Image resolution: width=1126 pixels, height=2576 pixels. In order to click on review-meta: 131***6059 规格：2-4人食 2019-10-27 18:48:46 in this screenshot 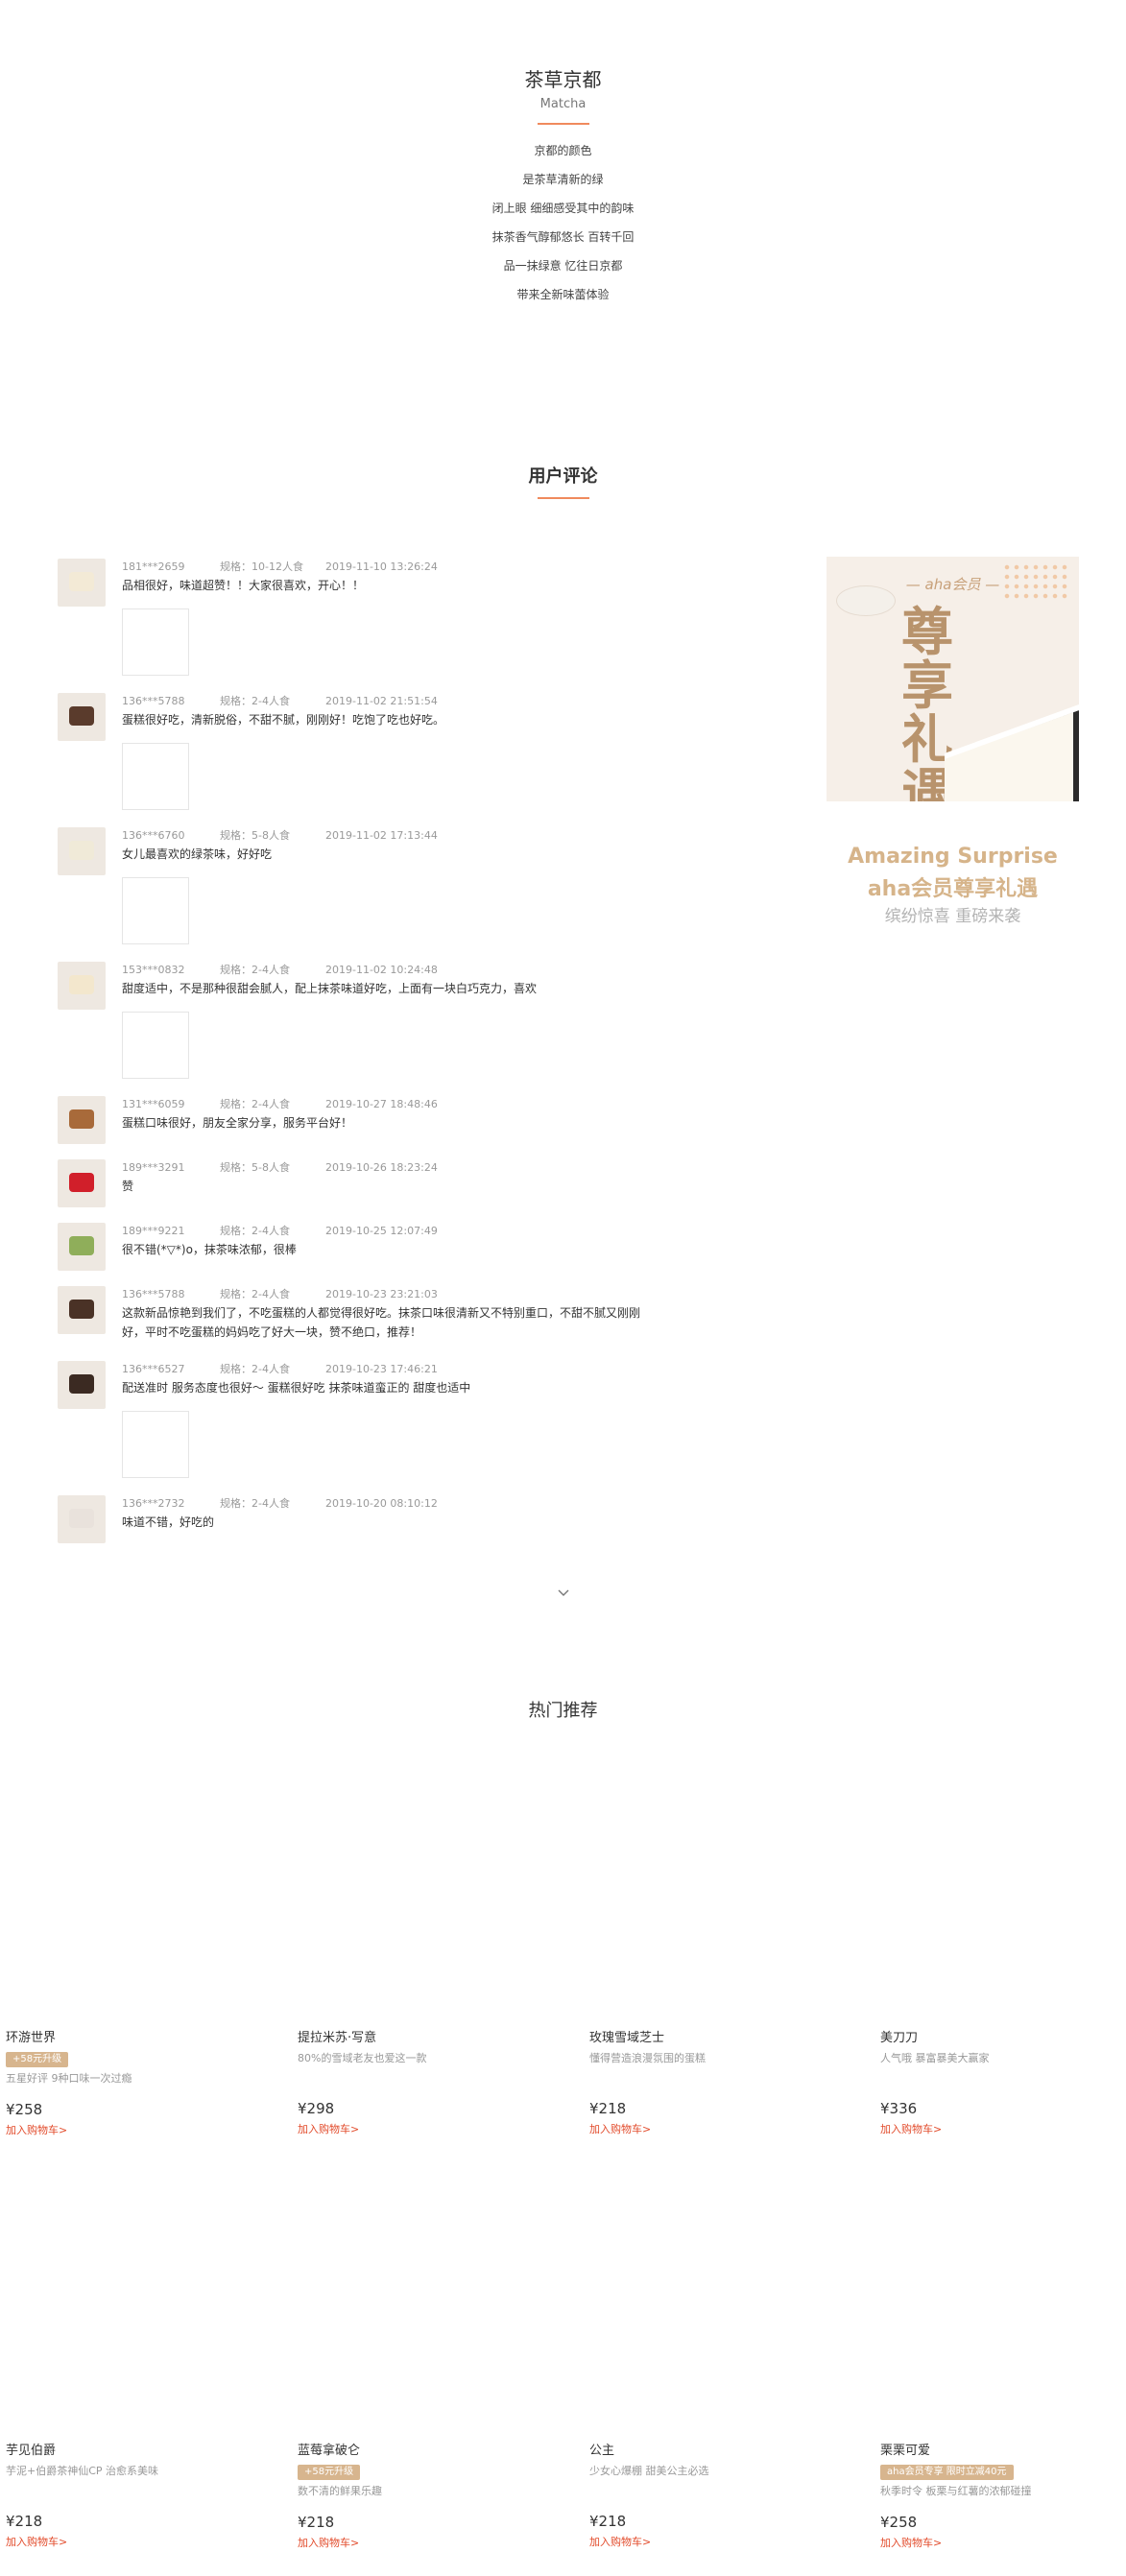, I will do `click(280, 1104)`.